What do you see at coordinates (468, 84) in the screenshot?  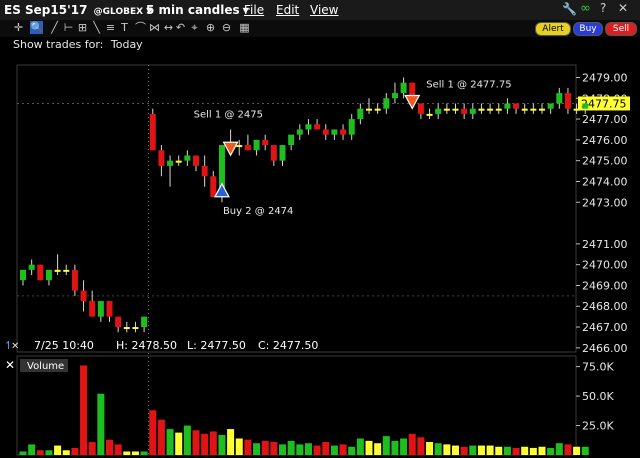 I see `trade-marker-label: Sell 1 @ 2477.75` at bounding box center [468, 84].